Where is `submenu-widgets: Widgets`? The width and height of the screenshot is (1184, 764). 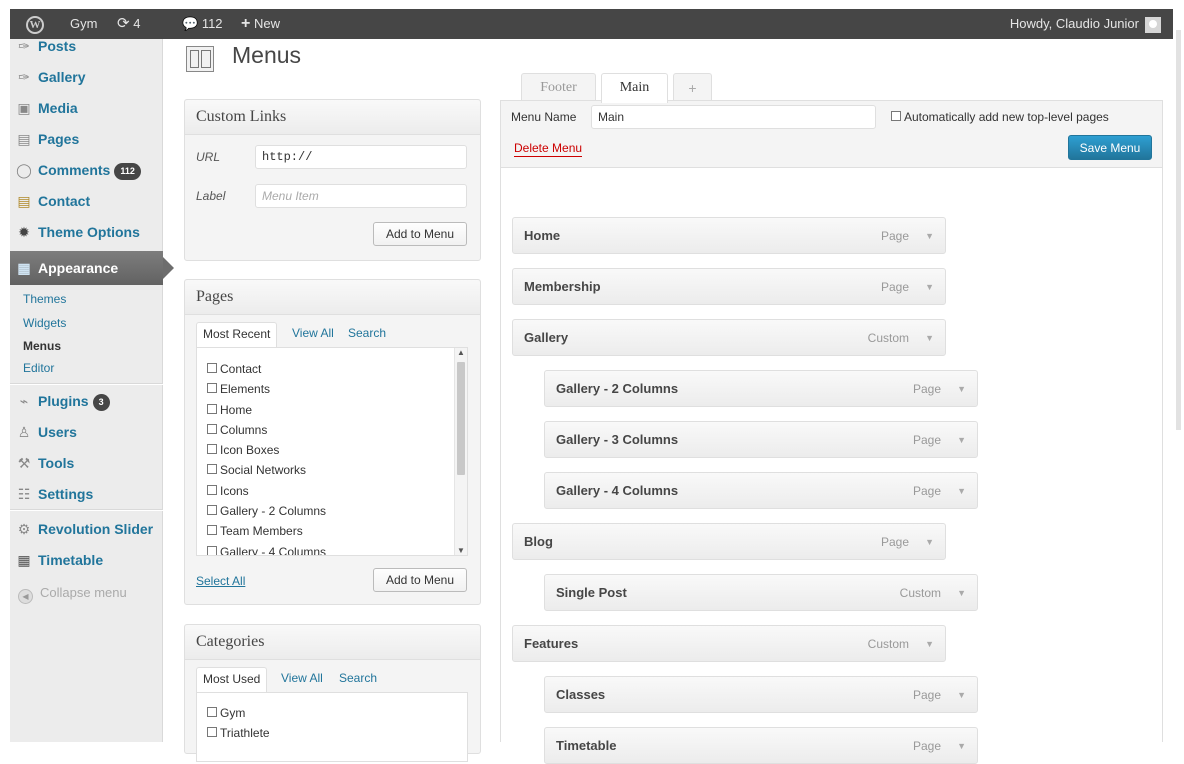 submenu-widgets: Widgets is located at coordinates (44, 323).